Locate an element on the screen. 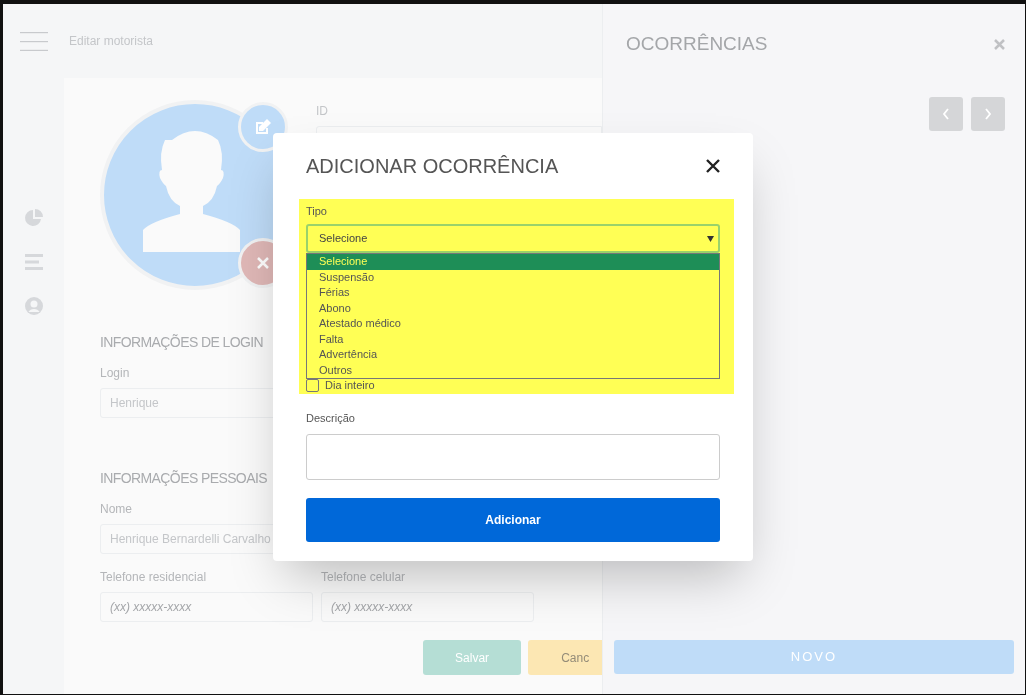 The height and width of the screenshot is (695, 1026). section-heading: INFORMAÇÕES PESSOAIS is located at coordinates (183, 478).